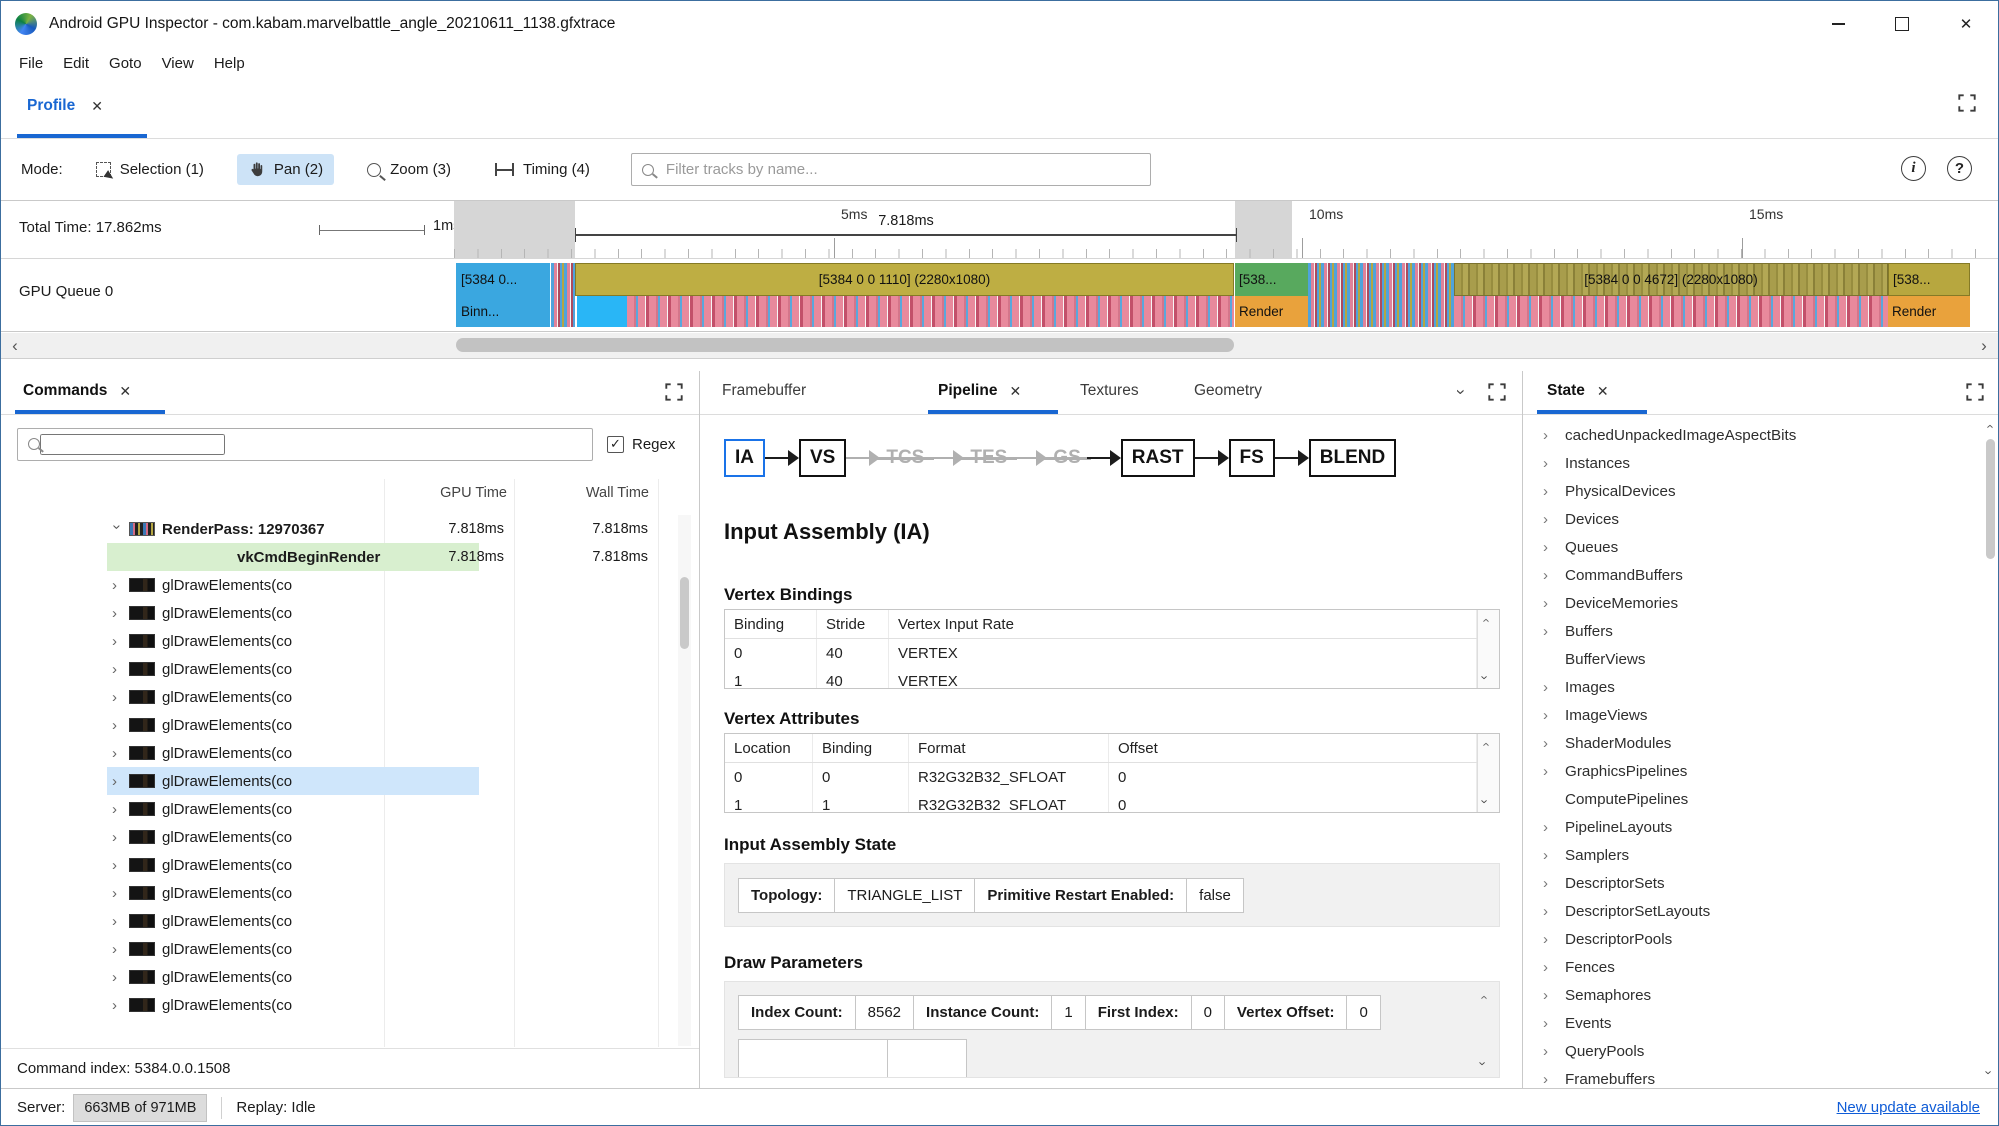  I want to click on state-item: › GraphicsPipelines, so click(1752, 771).